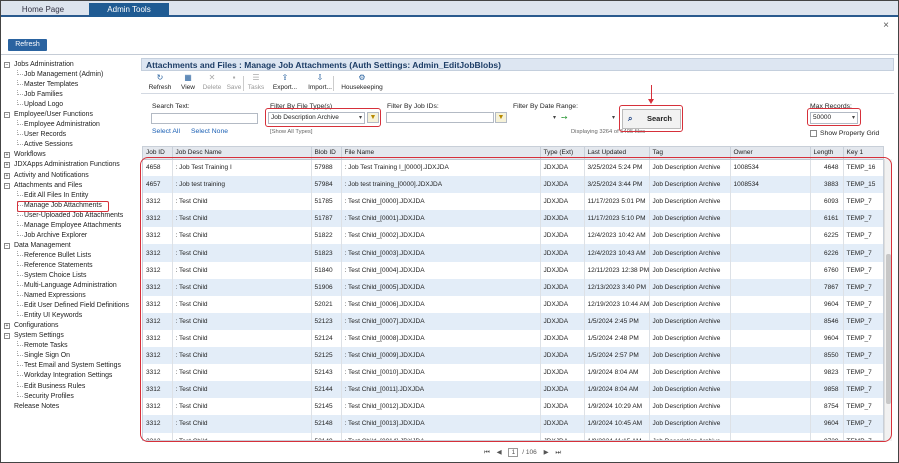 This screenshot has width=899, height=463. I want to click on sidebar-item-label: Manage Employee Attachments, so click(73, 225).